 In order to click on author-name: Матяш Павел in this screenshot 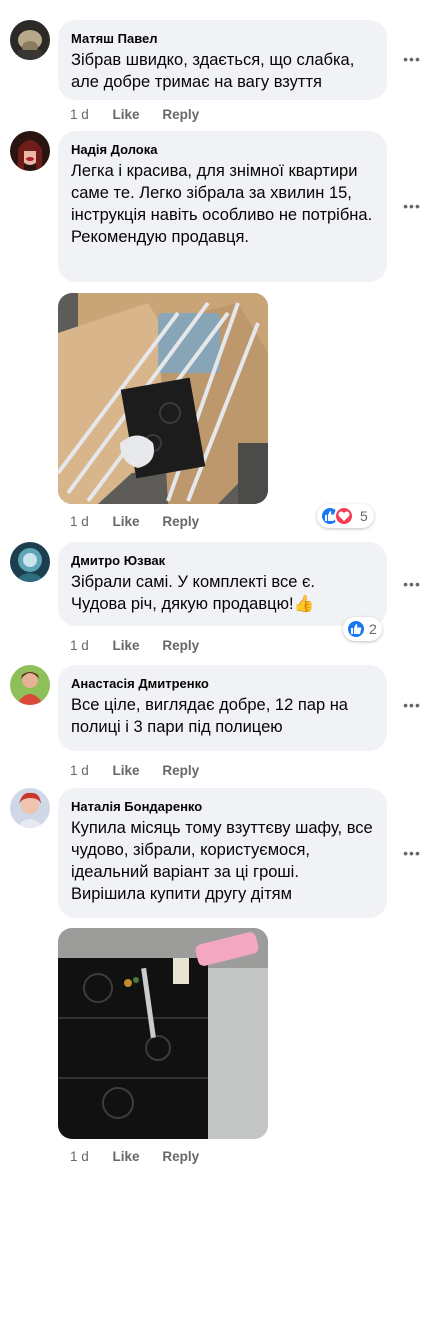, I will do `click(222, 38)`.